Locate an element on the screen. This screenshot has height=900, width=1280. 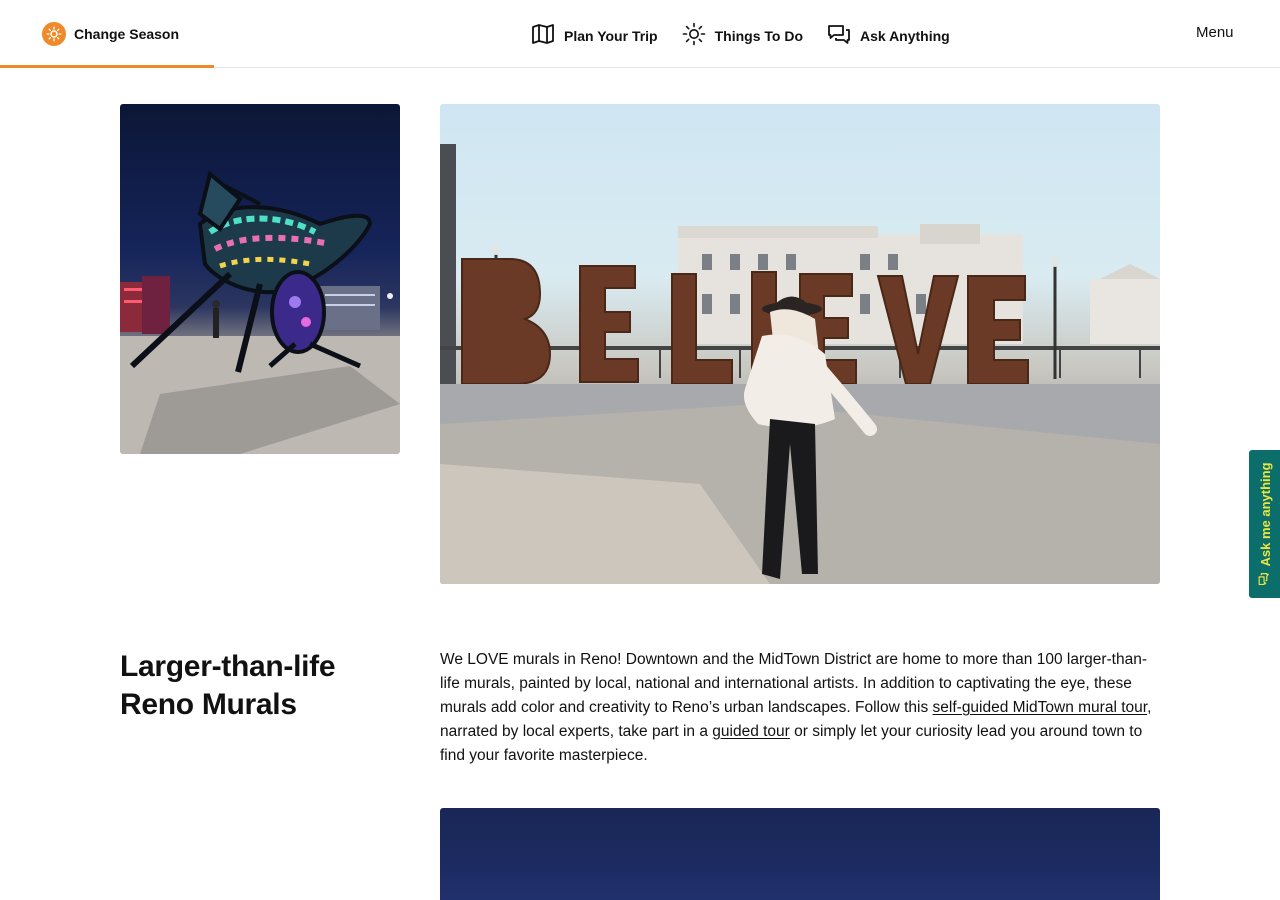
map-icon is located at coordinates (543, 35).